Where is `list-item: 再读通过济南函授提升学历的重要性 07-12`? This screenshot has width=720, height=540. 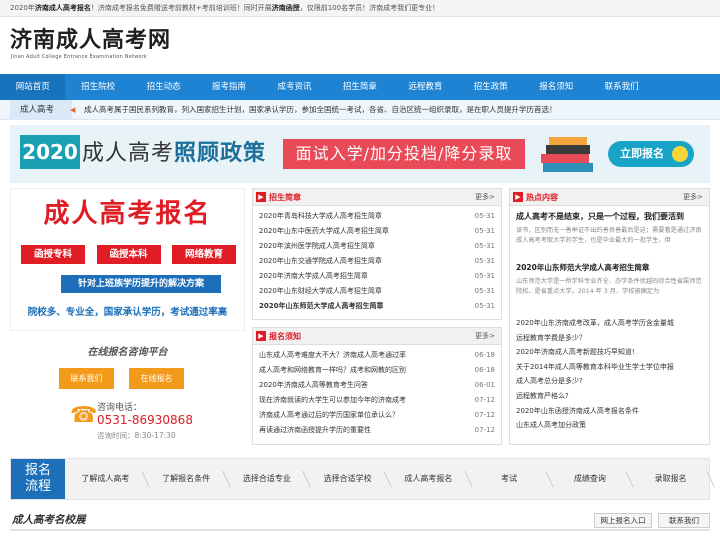
list-item: 再读通过济南函授提升学历的重要性 07-12 is located at coordinates (377, 430).